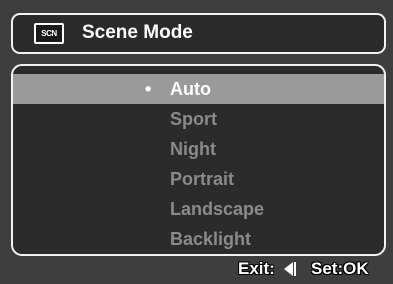 This screenshot has height=284, width=393. What do you see at coordinates (196, 270) in the screenshot?
I see `button-hint-bar: Exit: Set:OK` at bounding box center [196, 270].